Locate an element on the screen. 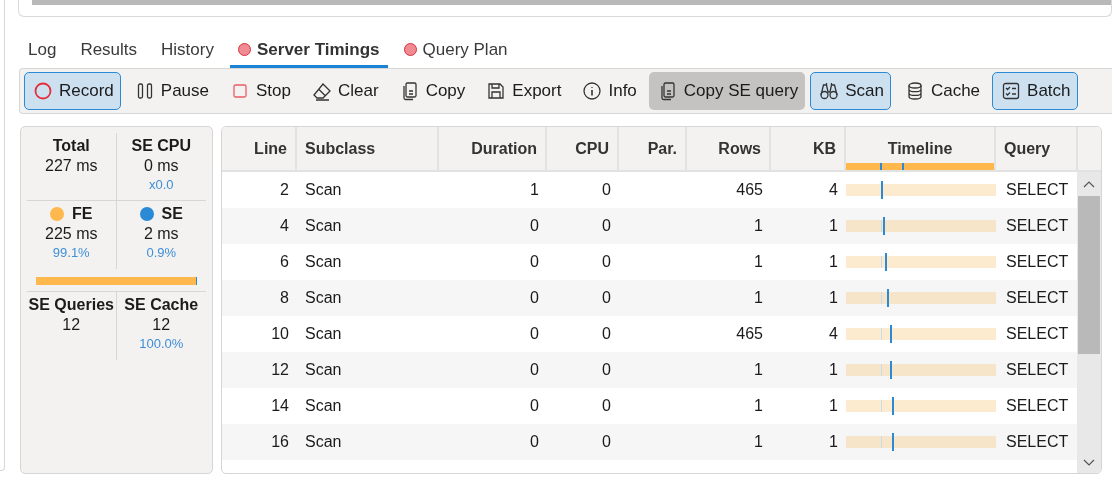 This screenshot has height=486, width=1112. scroll-down-icon is located at coordinates (1089, 463).